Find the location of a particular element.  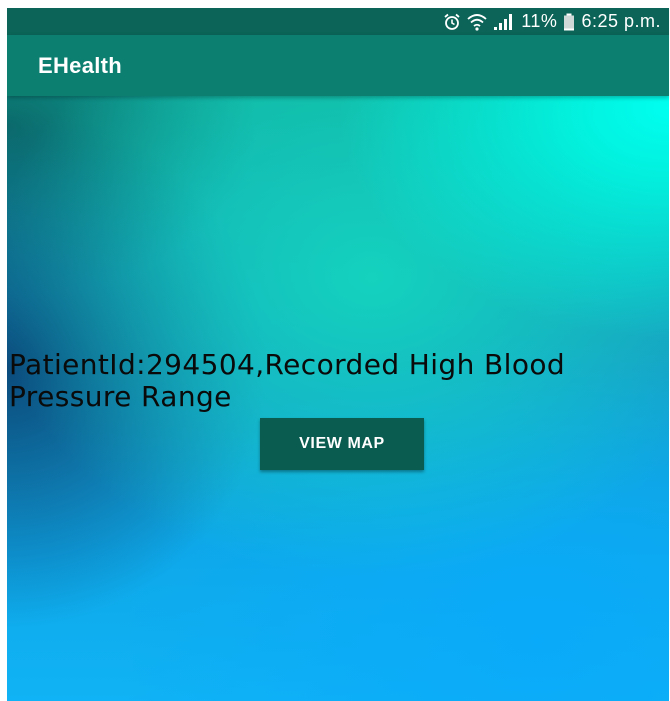

app-bar: EHealth is located at coordinates (338, 65).